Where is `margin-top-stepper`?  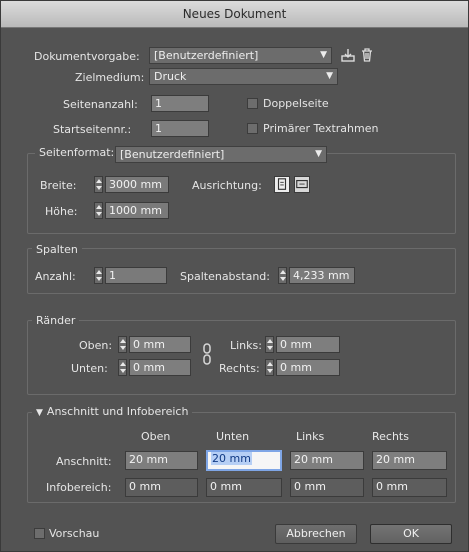
margin-top-stepper is located at coordinates (122, 344).